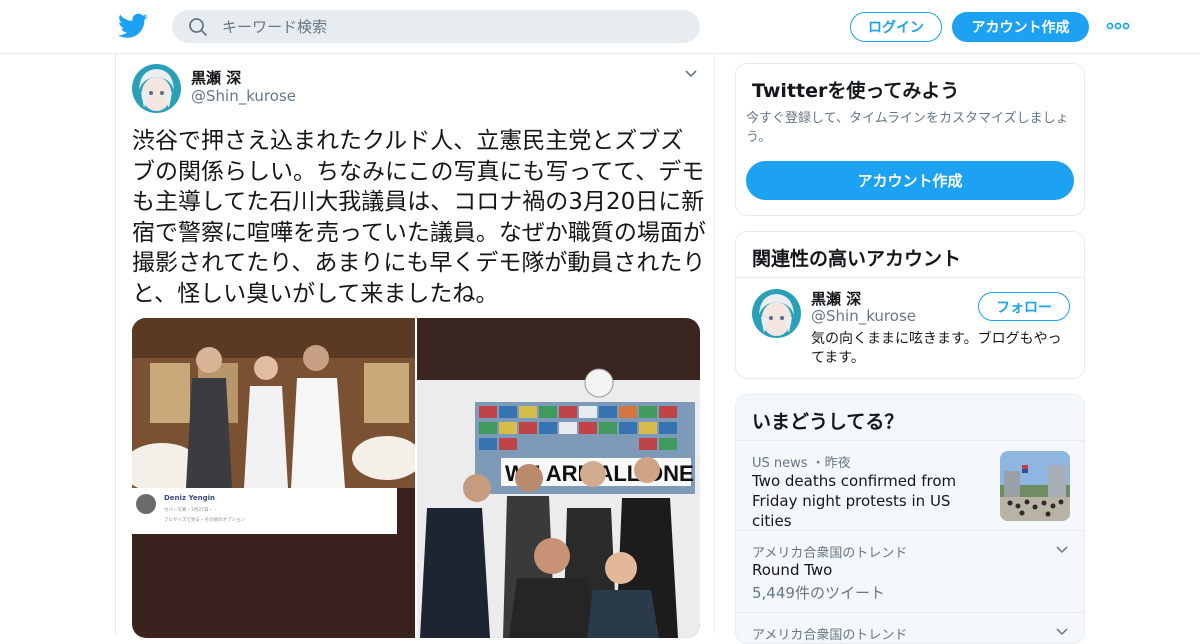 The image size is (1200, 644). Describe the element at coordinates (907, 128) in the screenshot. I see `signup-card-description: 今すぐ登録して、タイムラインをカスタマイズしましょう。` at that location.